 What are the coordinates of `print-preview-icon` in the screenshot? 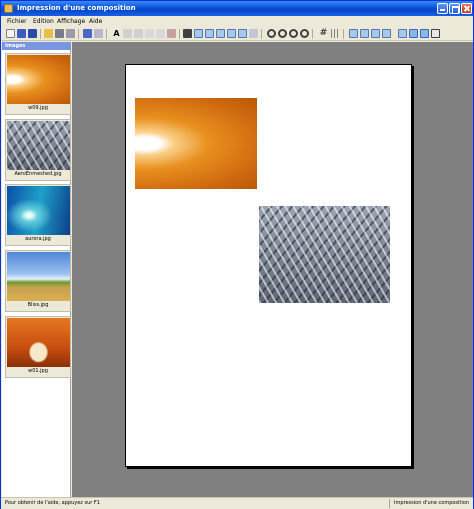 It's located at (70, 33).